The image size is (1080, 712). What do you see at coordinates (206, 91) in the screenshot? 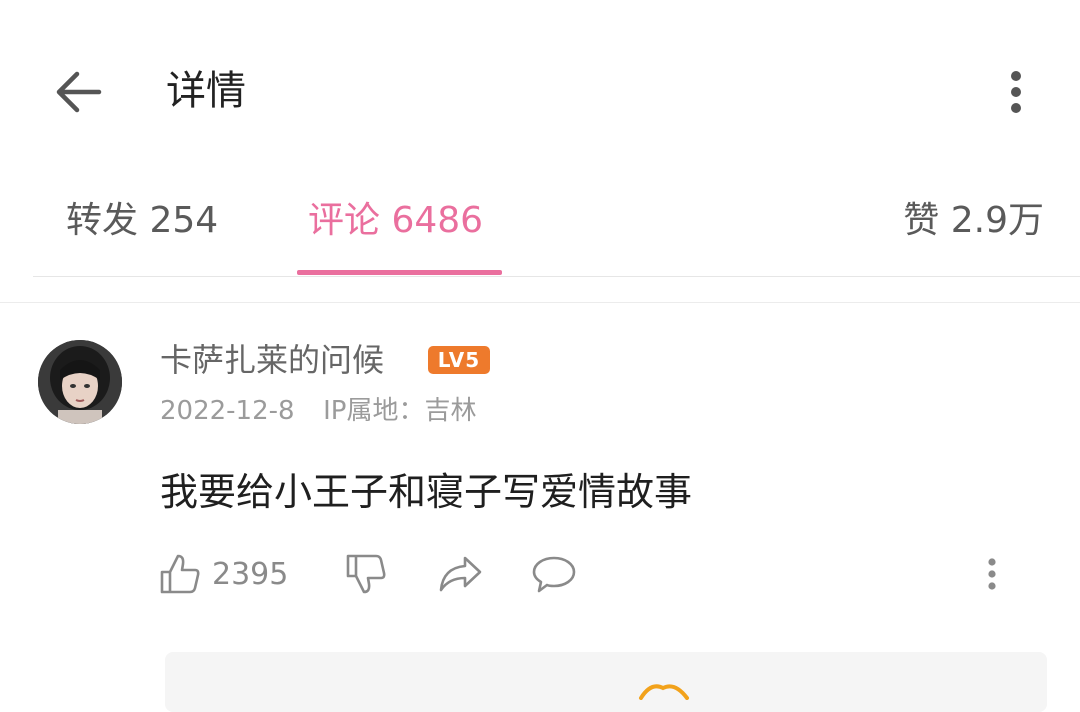
I see `page-title: 详情` at bounding box center [206, 91].